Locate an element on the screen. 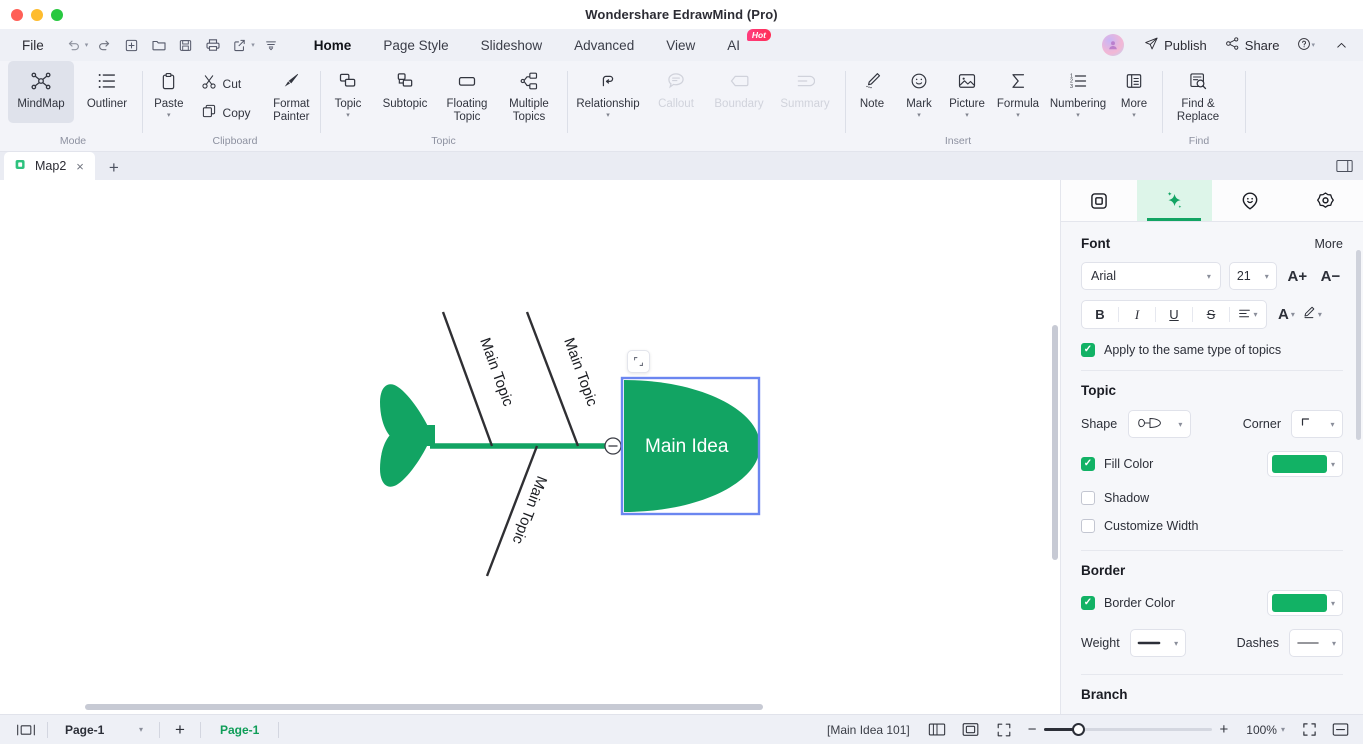 This screenshot has height=744, width=1363. numbering-dropdown-icon: ▾ is located at coordinates (1078, 116).